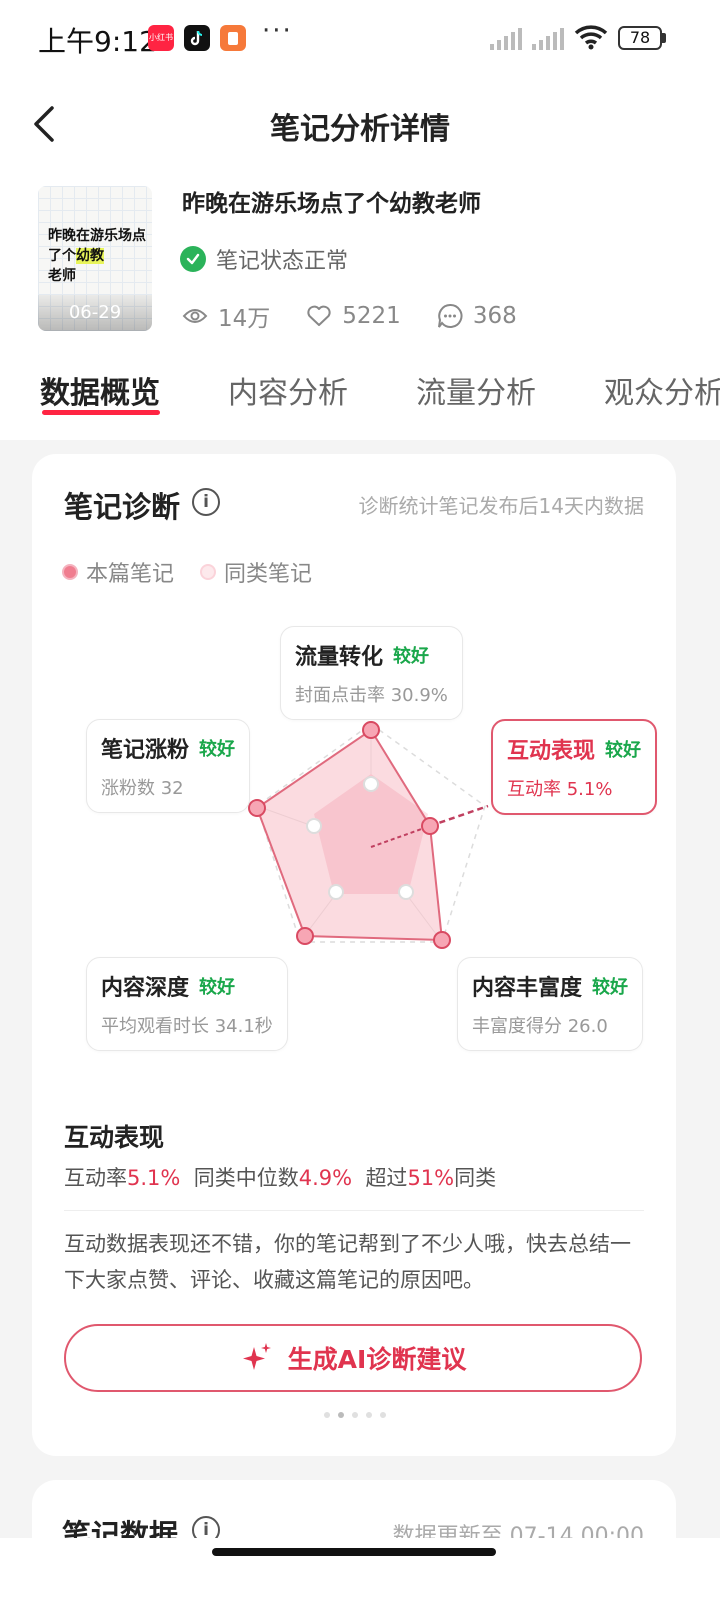  I want to click on tab-traffic-analysis: 流量分析, so click(476, 390).